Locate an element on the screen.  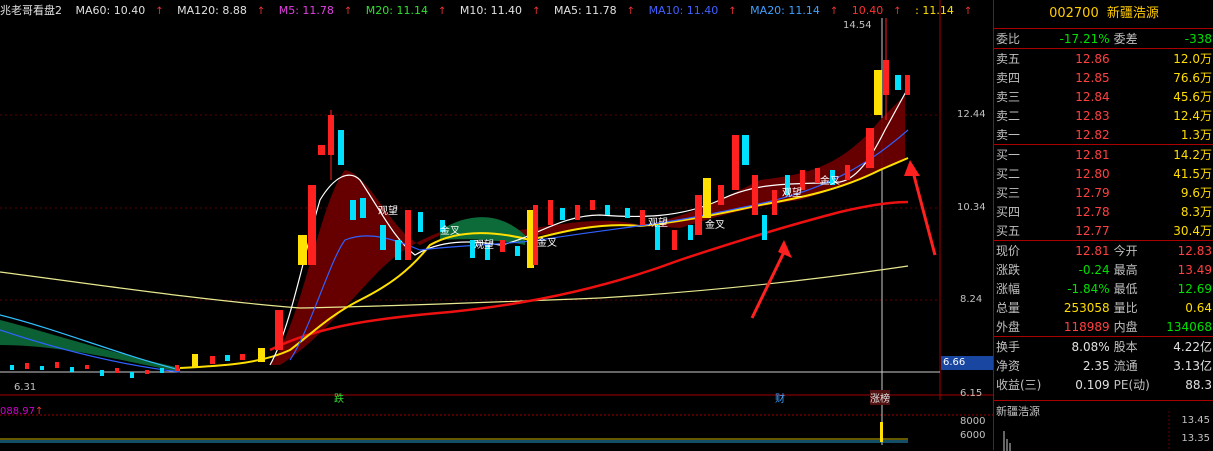
ask-label: 卖二 is located at coordinates (1008, 116).